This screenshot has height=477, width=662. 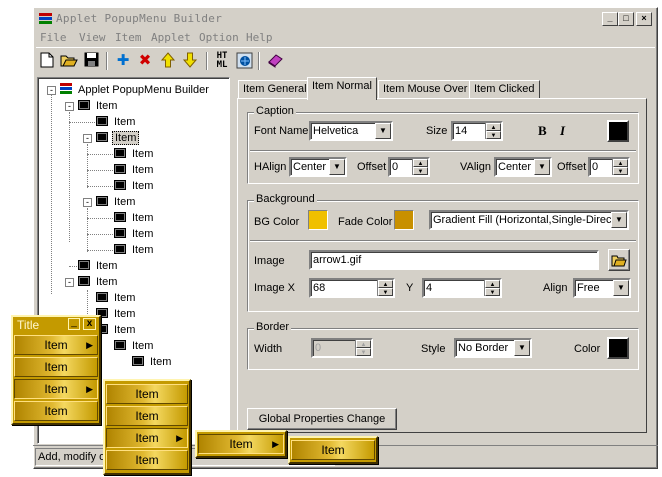 I want to click on text-color-button, so click(x=618, y=131).